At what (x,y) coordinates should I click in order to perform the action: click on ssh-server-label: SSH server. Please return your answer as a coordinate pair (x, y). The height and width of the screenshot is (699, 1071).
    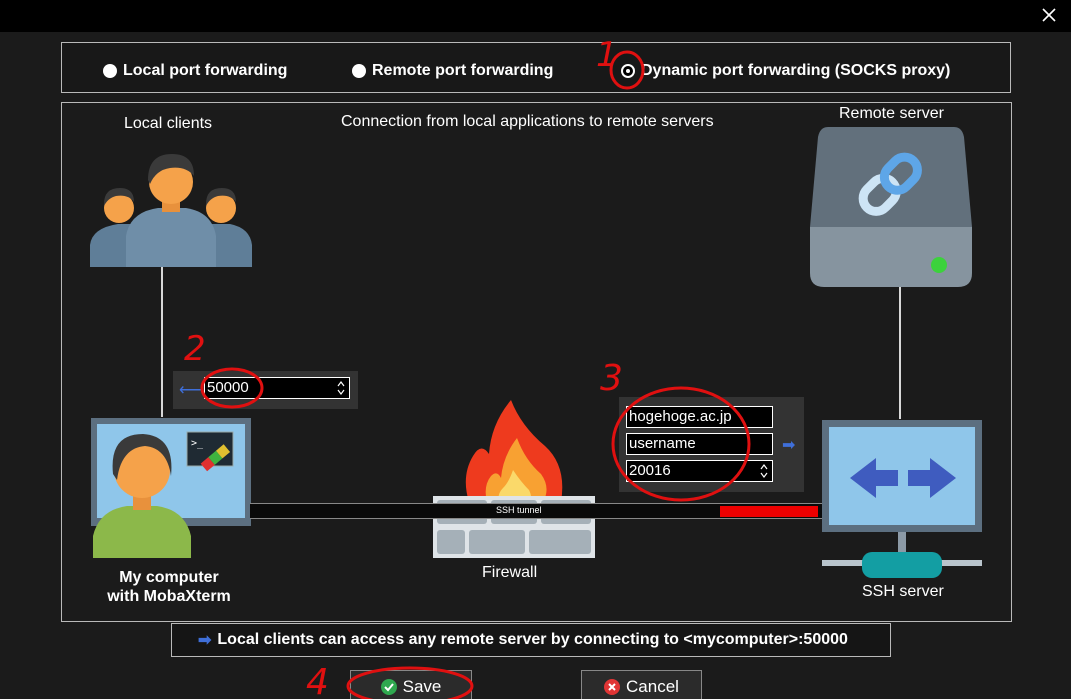
    Looking at the image, I should click on (903, 591).